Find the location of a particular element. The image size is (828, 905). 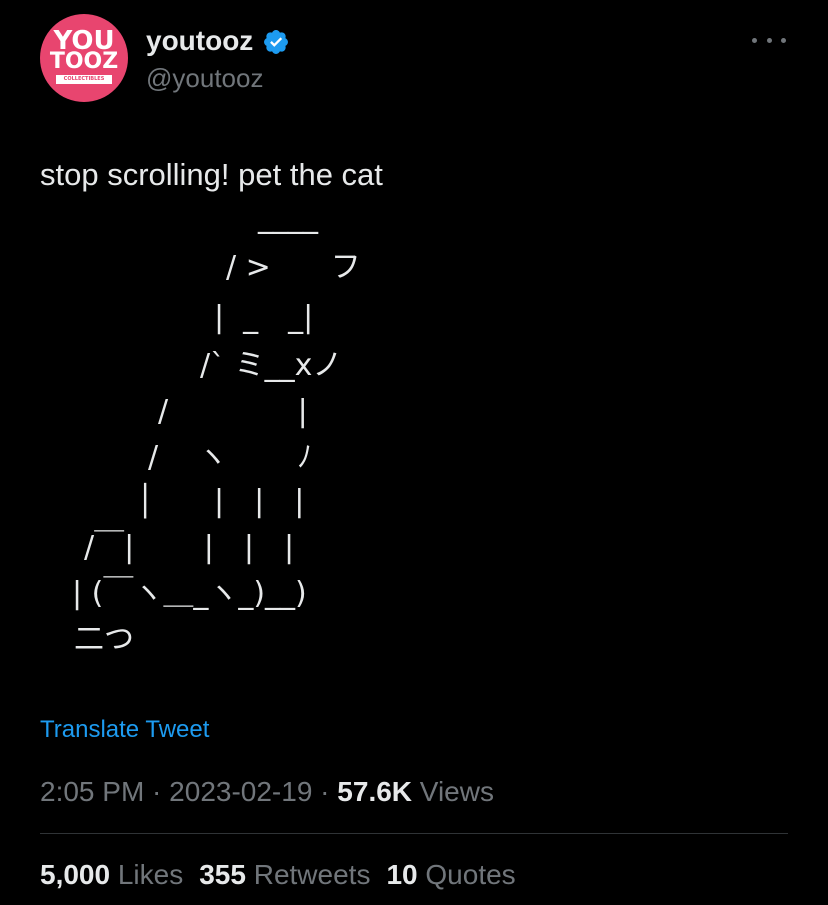

tweet-stats: 5,000 Likes 355 Retweets 10 Quotes is located at coordinates (278, 875).